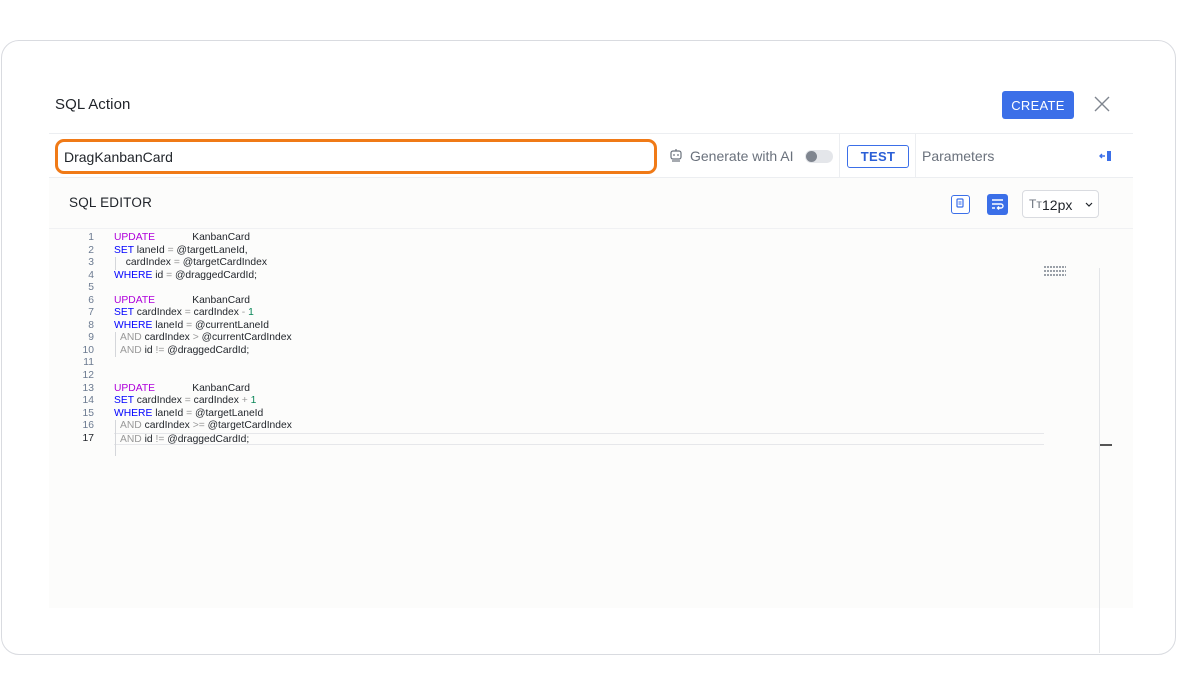 The image size is (1177, 695). I want to click on line-number: 13, so click(88, 388).